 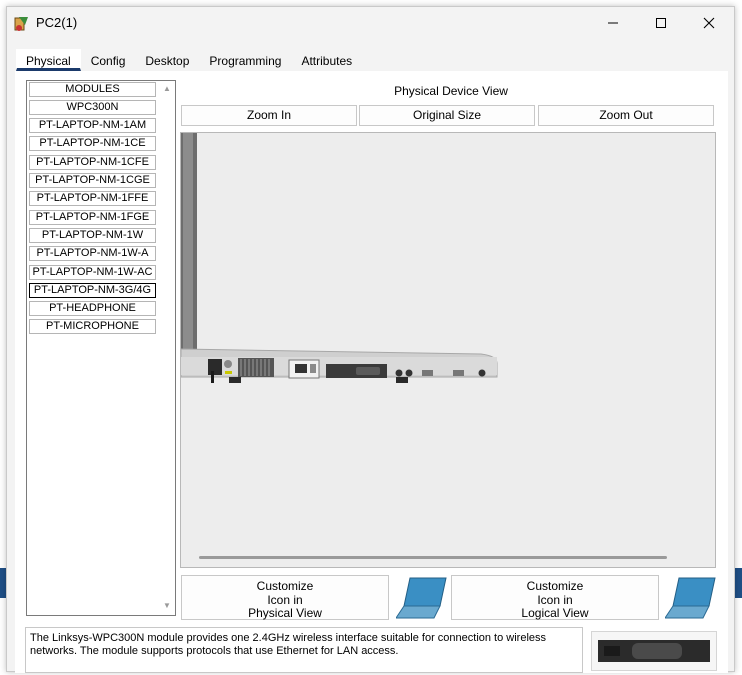 What do you see at coordinates (92, 89) in the screenshot?
I see `modules-header: MODULES` at bounding box center [92, 89].